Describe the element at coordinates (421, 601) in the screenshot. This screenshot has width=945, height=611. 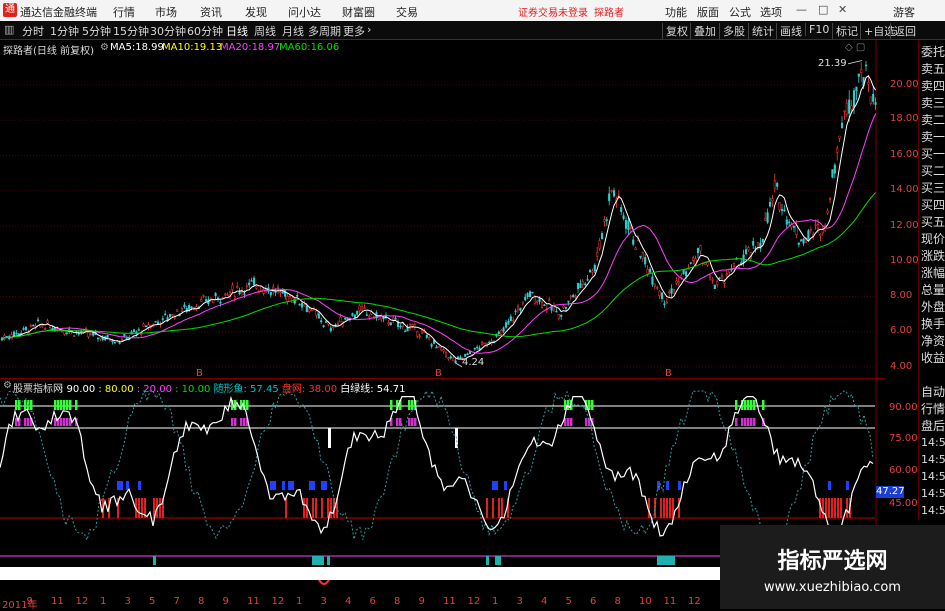
I see `x-tick-label: 9` at that location.